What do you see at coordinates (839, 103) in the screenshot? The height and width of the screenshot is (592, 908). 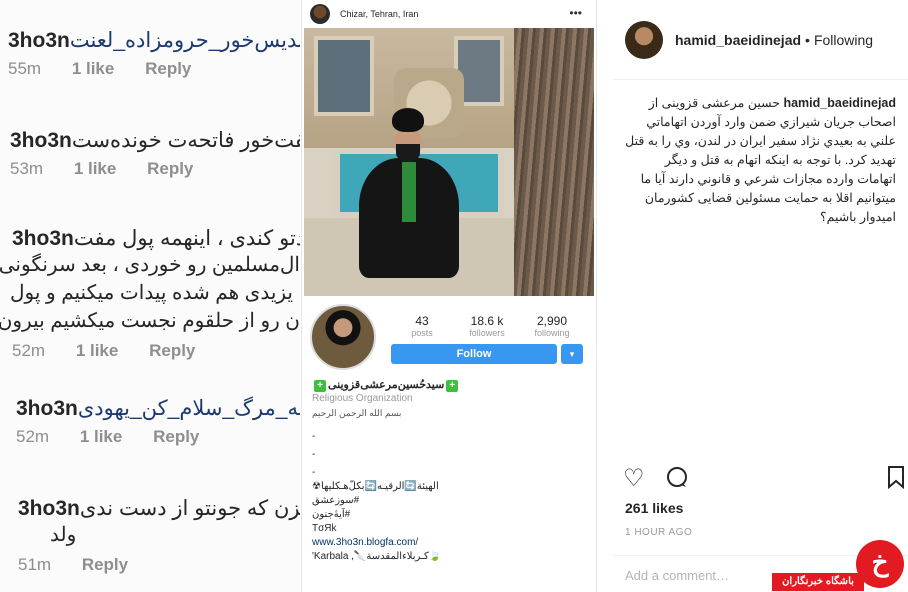 I see `caption-username: hamid_baeidinejad` at bounding box center [839, 103].